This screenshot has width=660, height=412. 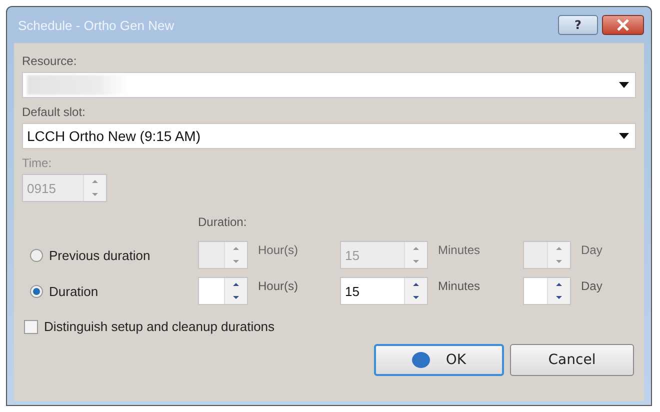 I want to click on radio-option: Previous duration, so click(x=110, y=255).